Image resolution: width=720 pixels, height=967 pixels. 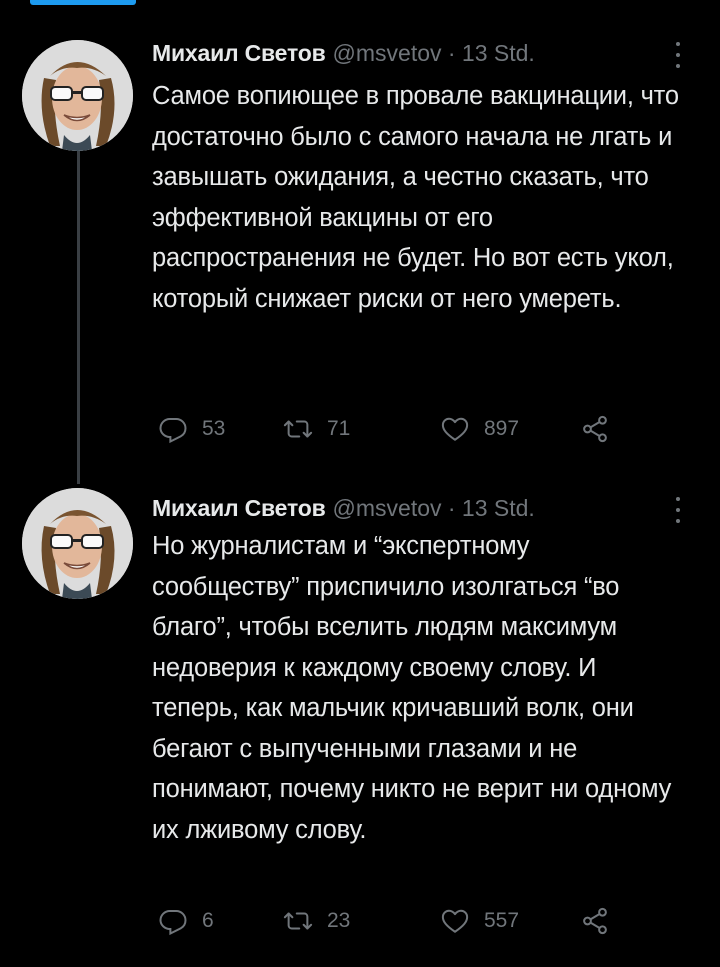 What do you see at coordinates (479, 429) in the screenshot?
I see `like-button: 897` at bounding box center [479, 429].